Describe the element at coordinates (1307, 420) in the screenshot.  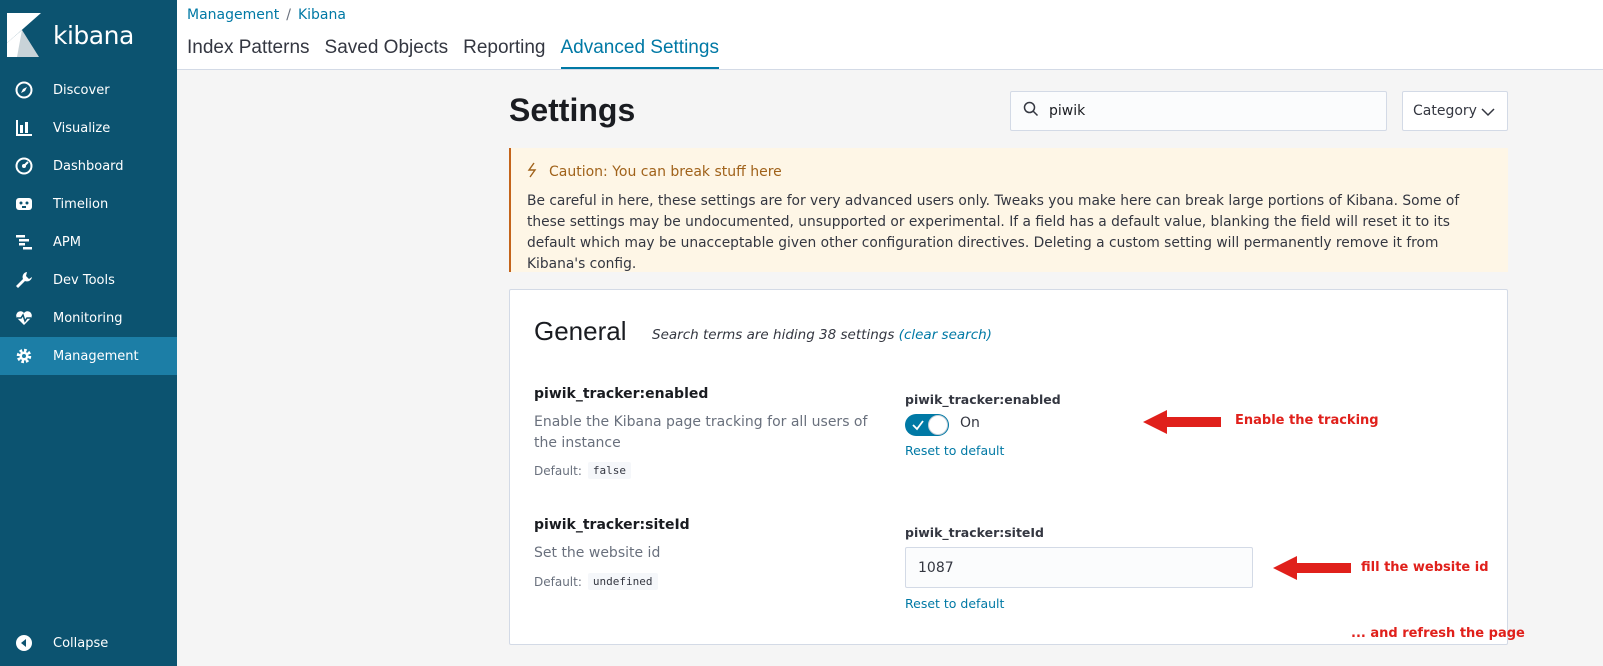
I see `annotation-enable-tracking: Enable the tracking` at that location.